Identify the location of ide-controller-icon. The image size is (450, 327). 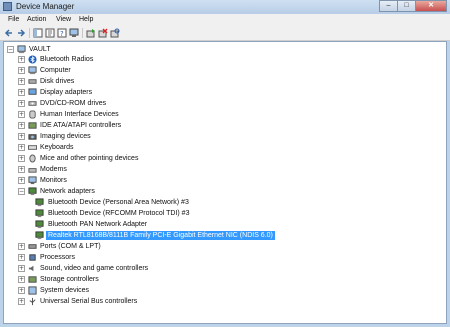
(32, 125).